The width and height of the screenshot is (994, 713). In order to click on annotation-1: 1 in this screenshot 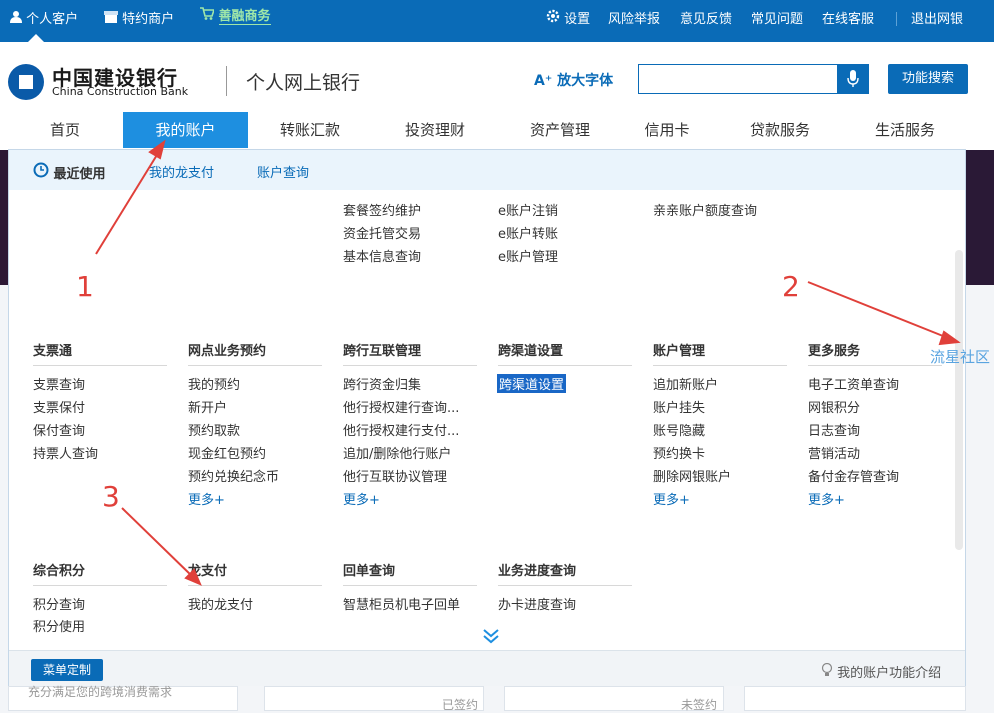, I will do `click(85, 286)`.